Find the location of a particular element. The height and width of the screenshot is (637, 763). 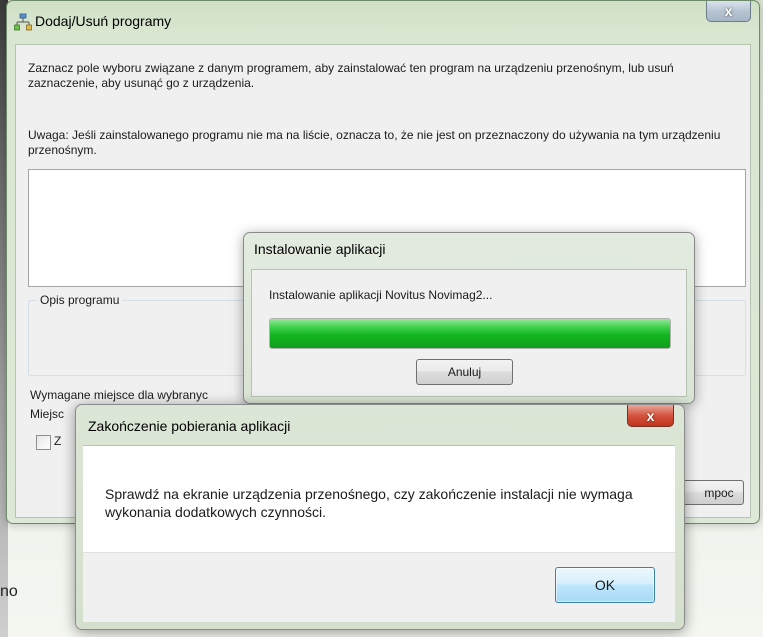

ok-button: OK is located at coordinates (605, 585).